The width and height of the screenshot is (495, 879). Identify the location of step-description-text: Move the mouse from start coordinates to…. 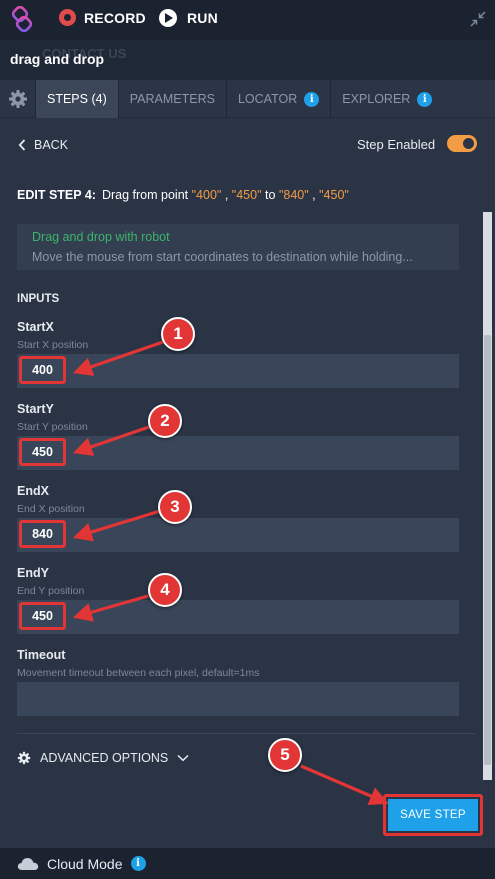
(222, 257).